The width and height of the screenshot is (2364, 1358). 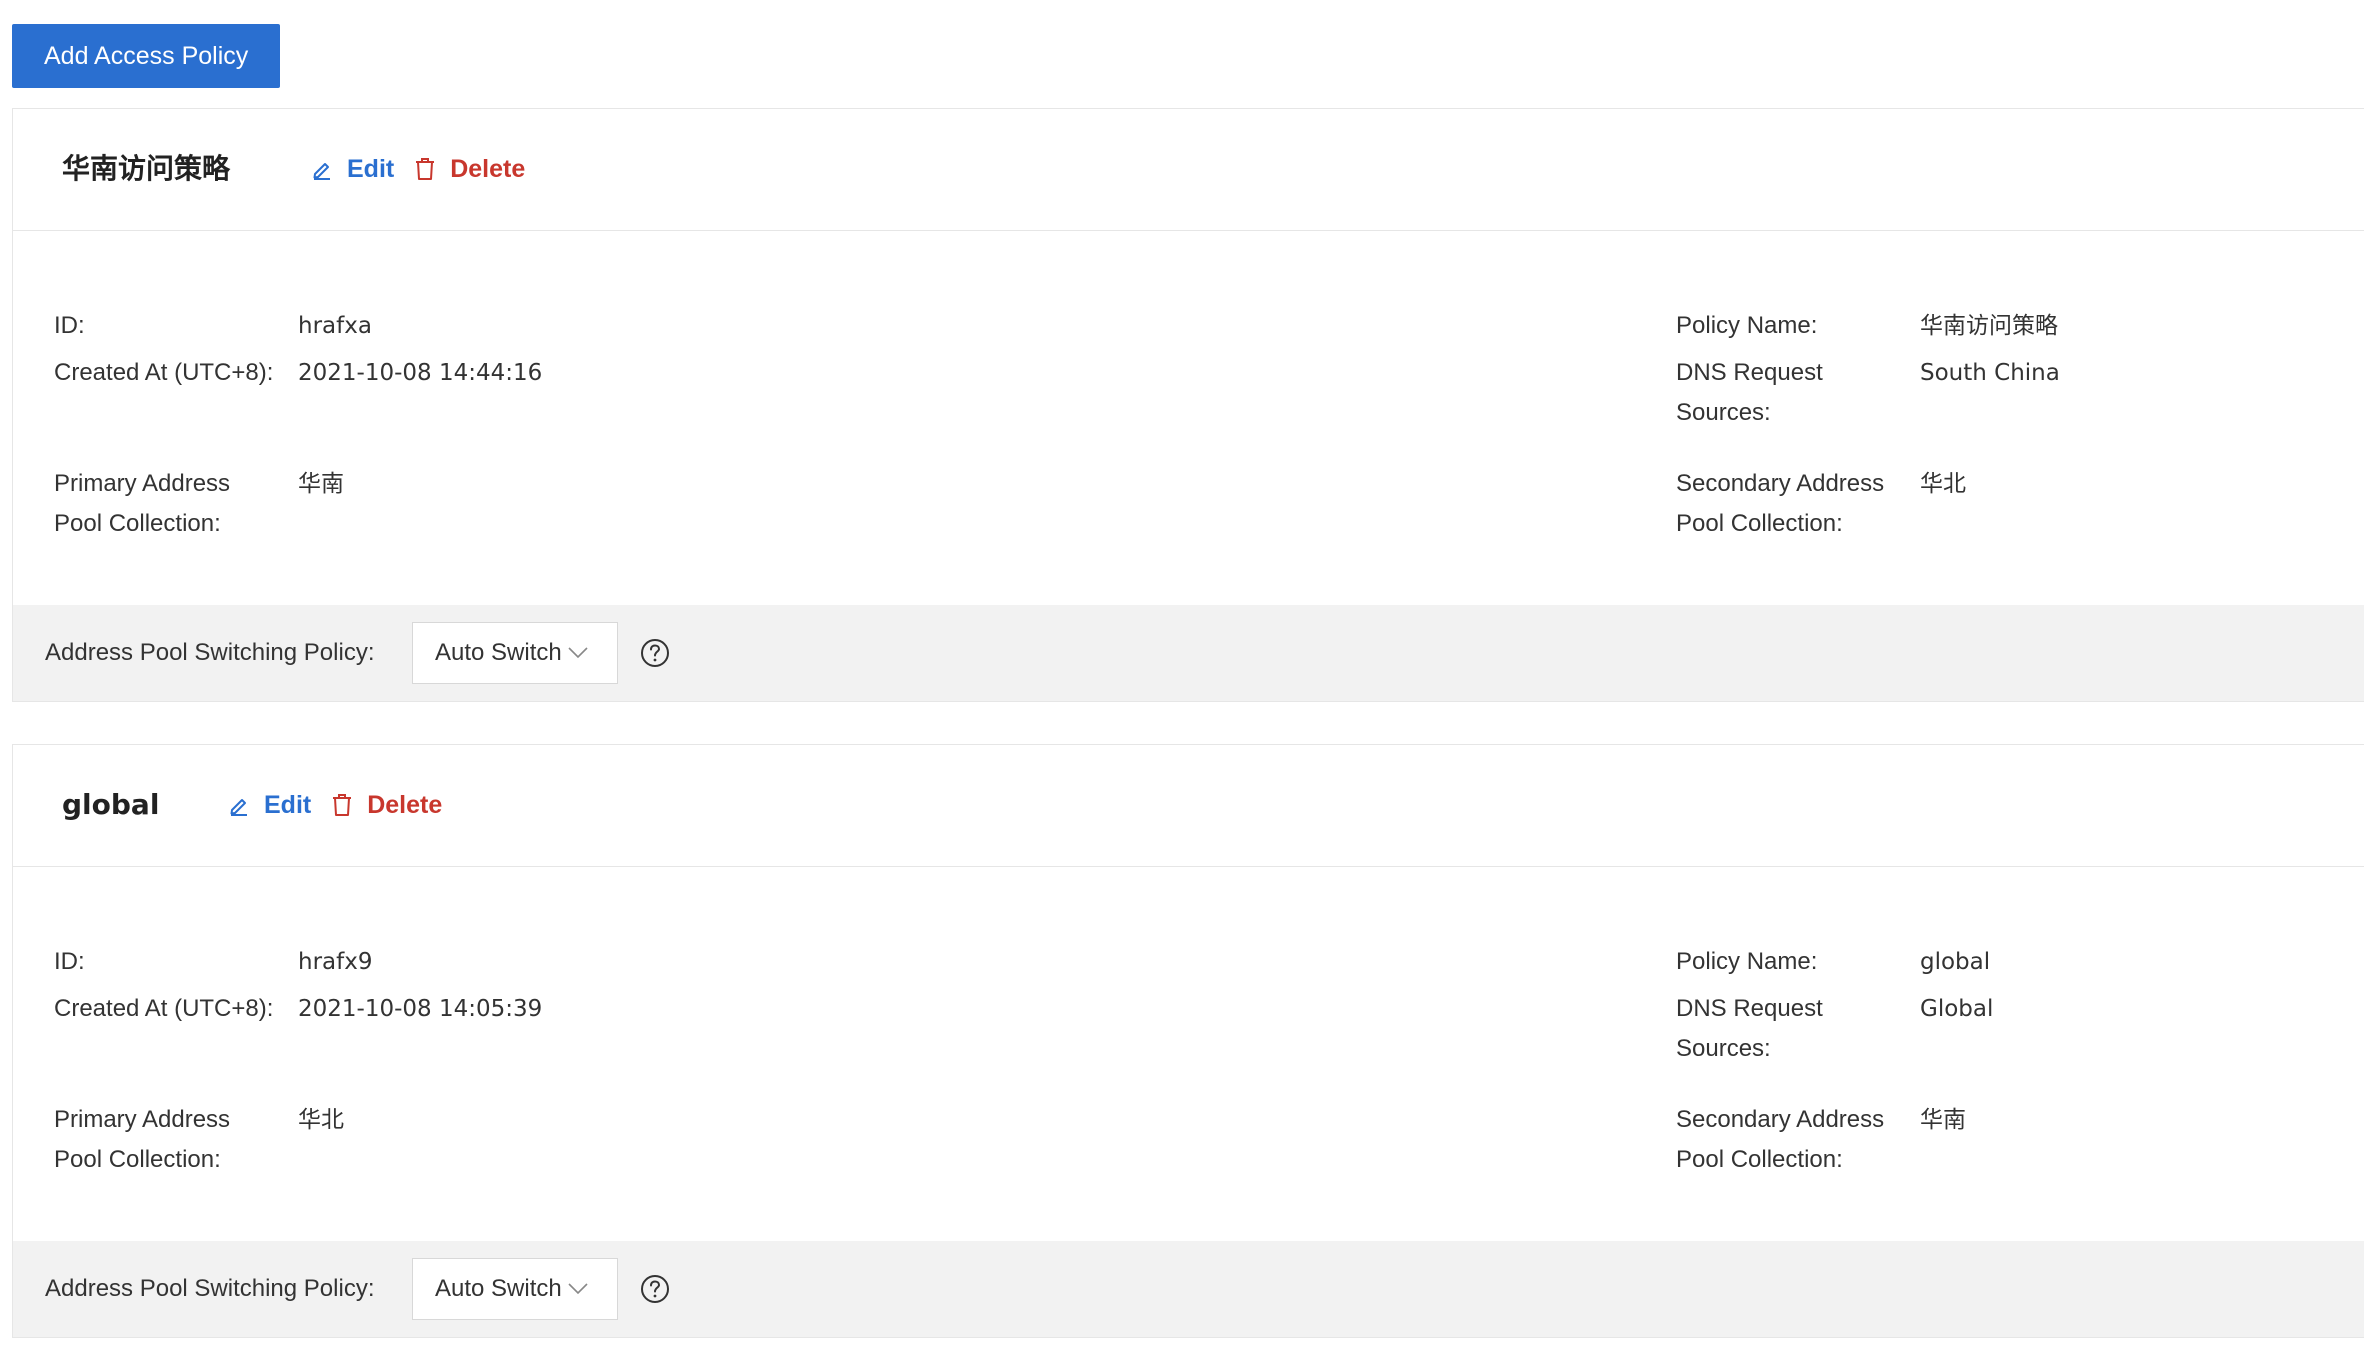 I want to click on secondary-pool-value: 华南, so click(x=1943, y=1120).